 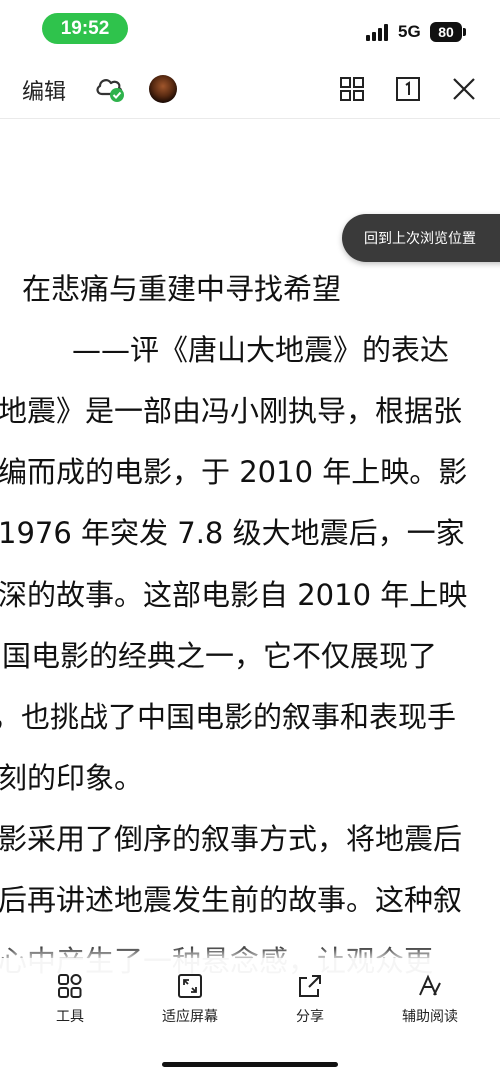 What do you see at coordinates (464, 89) in the screenshot?
I see `close-icon` at bounding box center [464, 89].